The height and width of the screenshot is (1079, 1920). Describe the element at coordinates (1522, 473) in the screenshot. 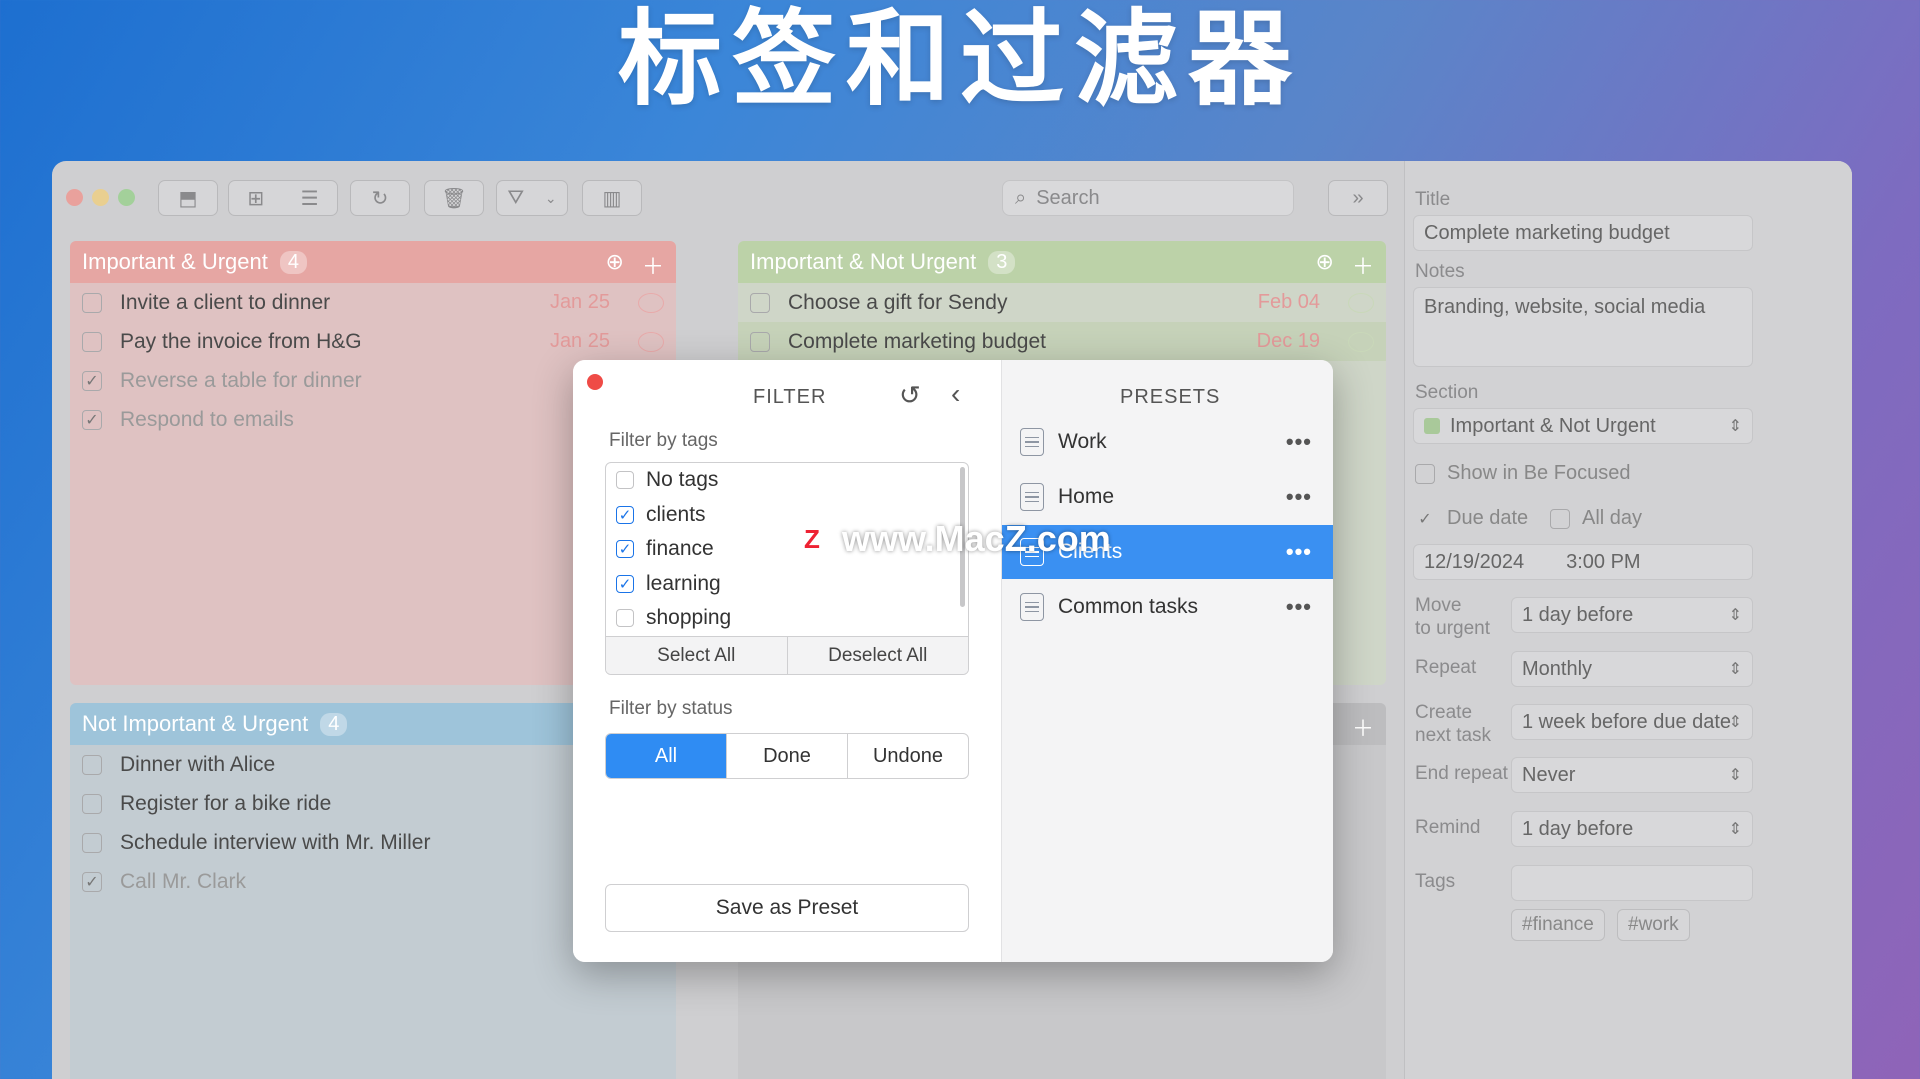

I see `show-focused-option: Show in Be Focused` at that location.